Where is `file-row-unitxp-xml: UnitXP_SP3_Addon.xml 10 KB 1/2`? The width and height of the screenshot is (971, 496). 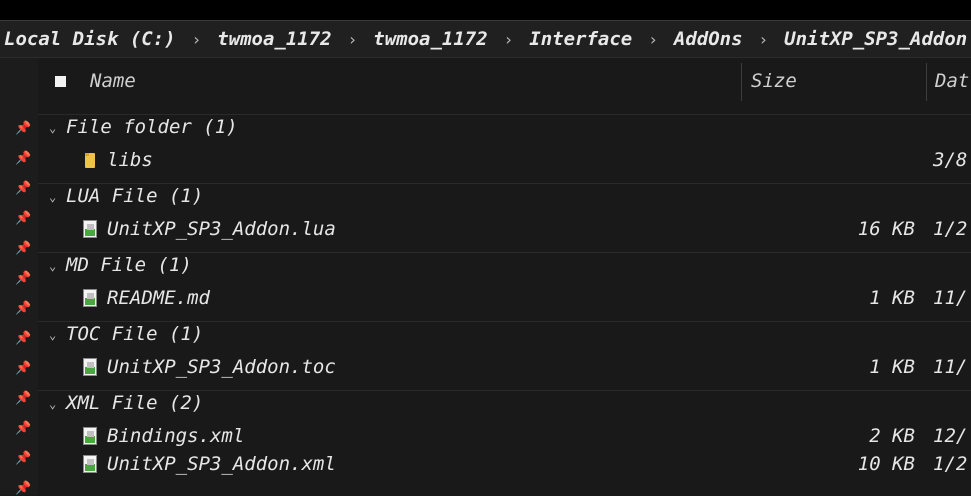 file-row-unitxp-xml: UnitXP_SP3_Addon.xml 10 KB 1/2 is located at coordinates (504, 466).